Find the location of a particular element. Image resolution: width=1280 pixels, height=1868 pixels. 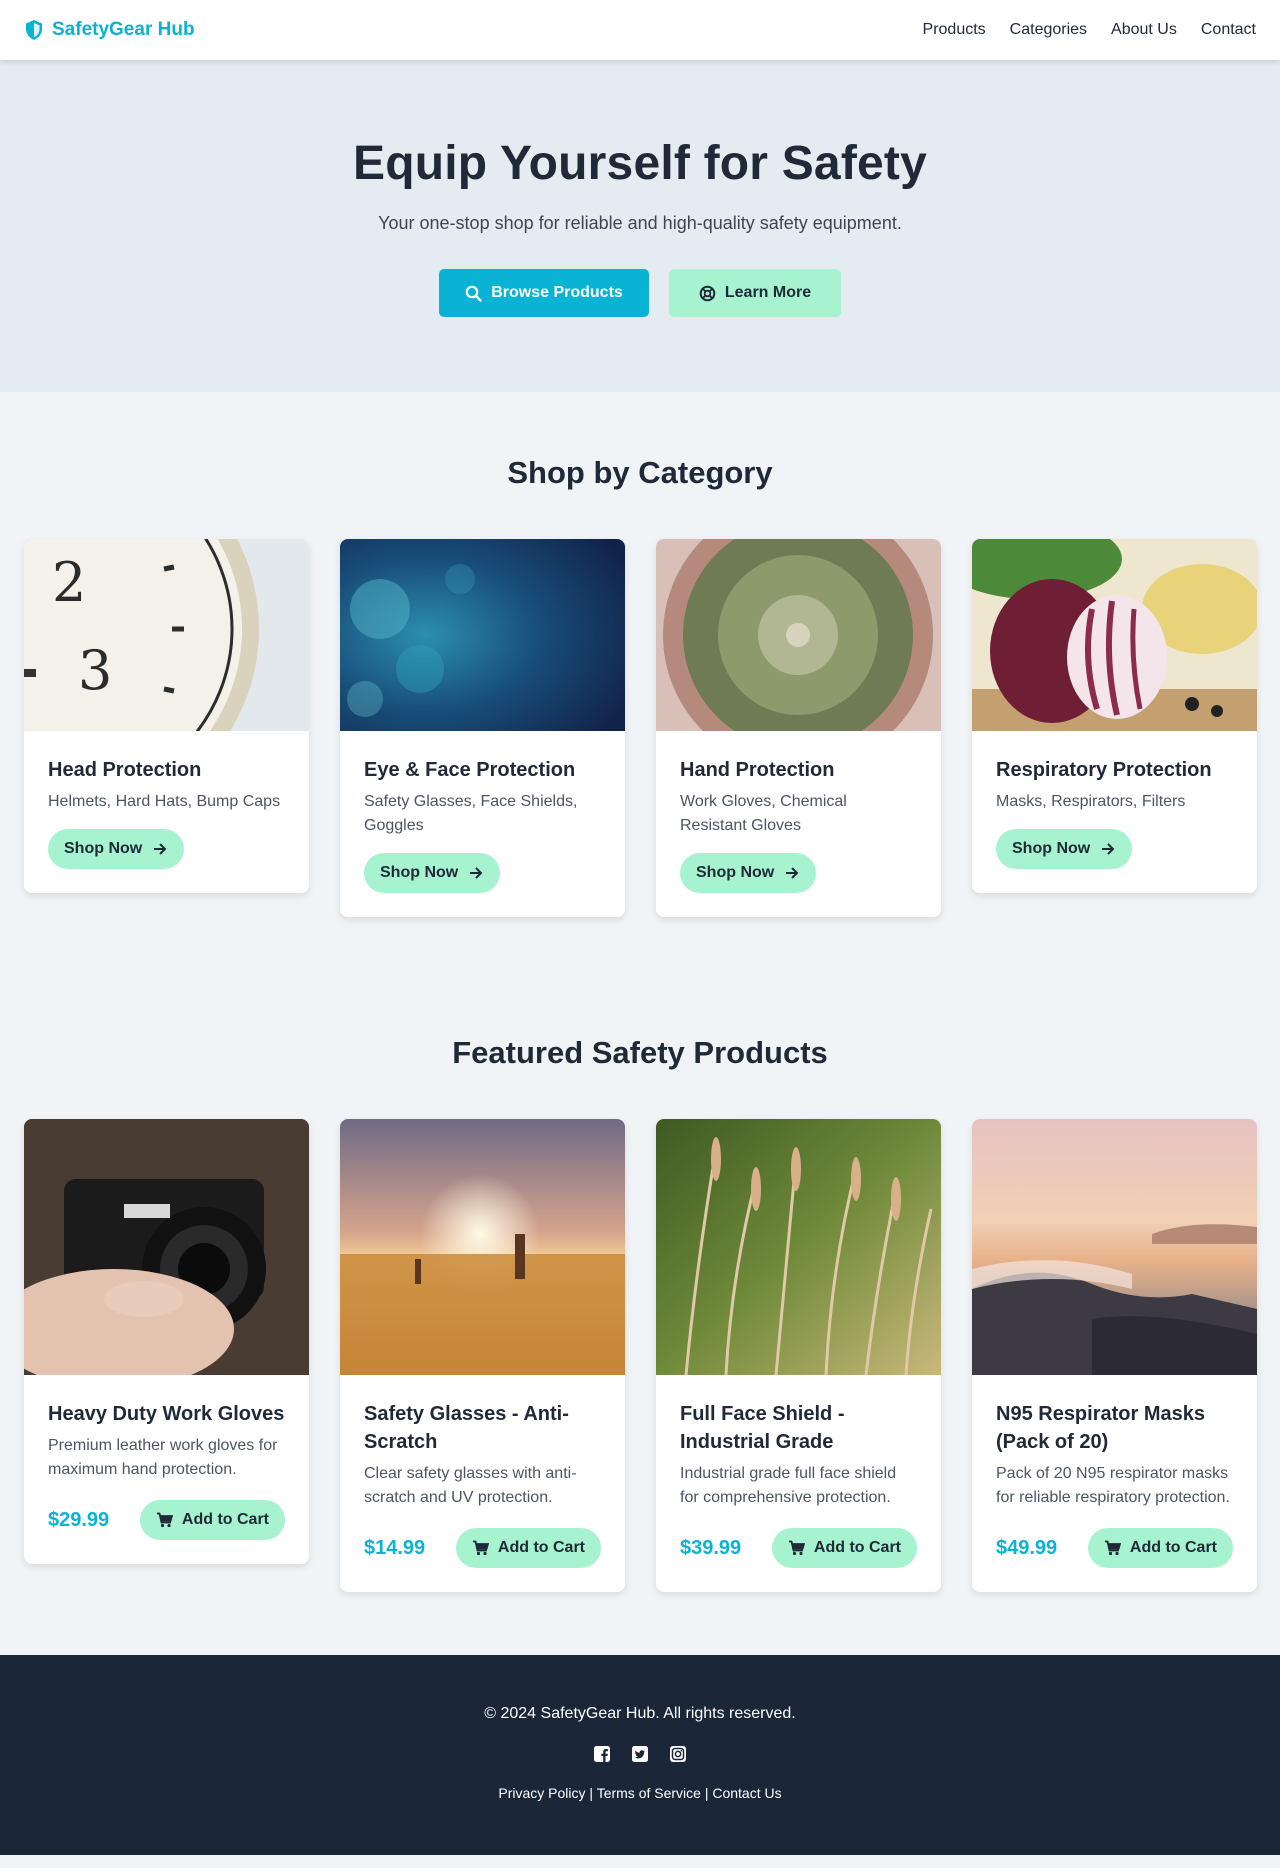

category-title: Head Protection is located at coordinates (125, 770).